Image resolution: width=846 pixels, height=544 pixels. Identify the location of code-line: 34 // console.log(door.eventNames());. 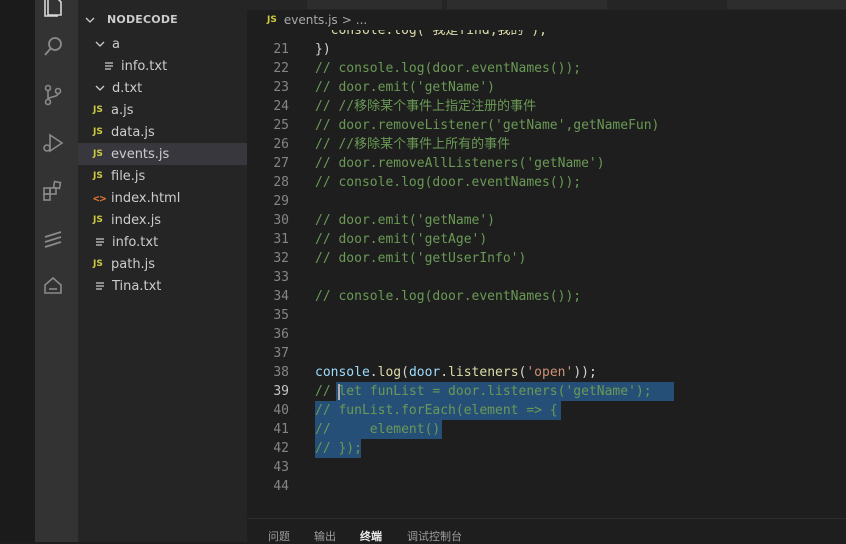
(546, 296).